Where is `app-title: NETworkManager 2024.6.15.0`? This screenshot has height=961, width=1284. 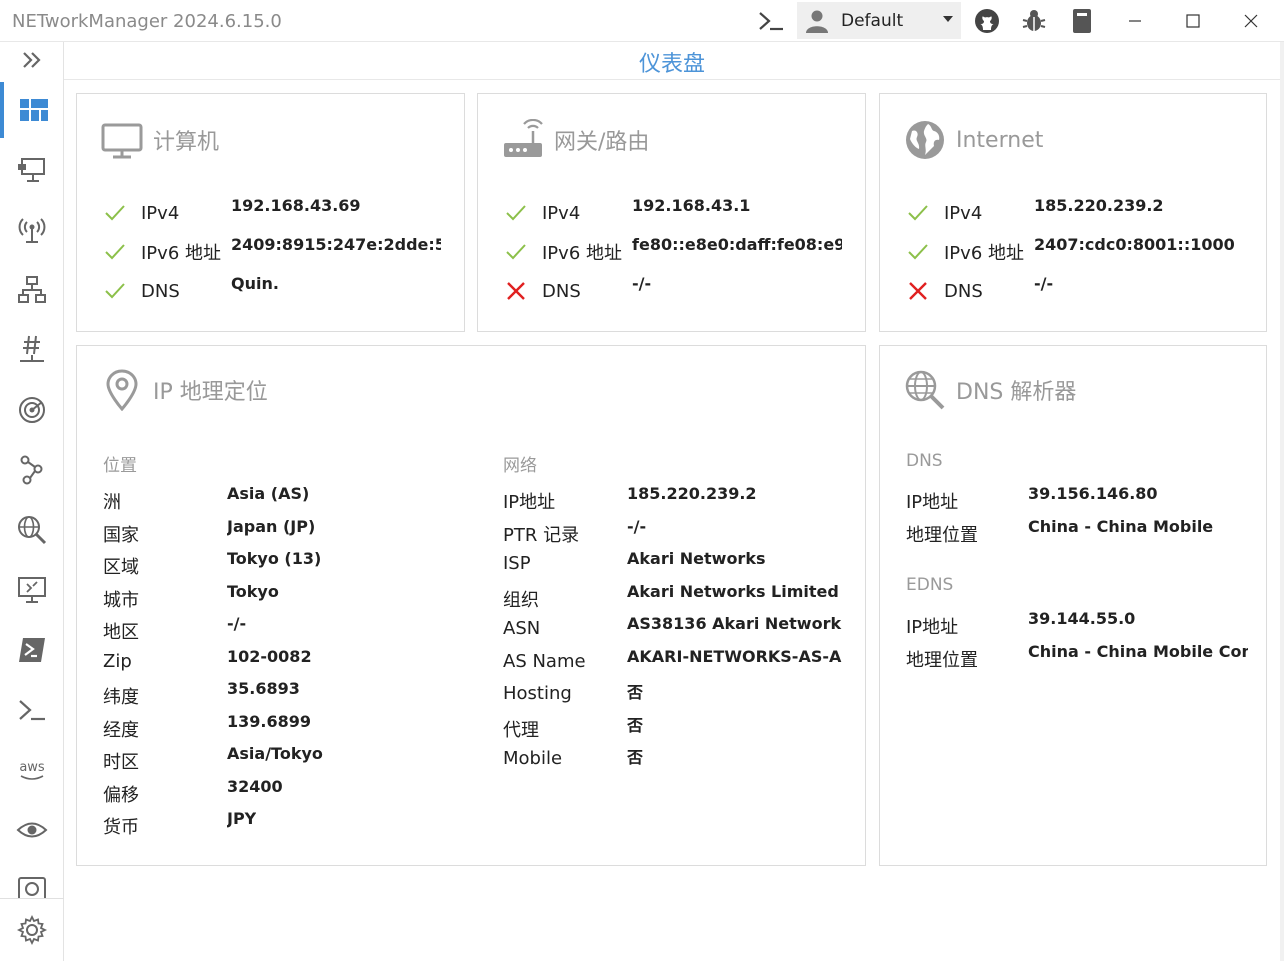 app-title: NETworkManager 2024.6.15.0 is located at coordinates (147, 21).